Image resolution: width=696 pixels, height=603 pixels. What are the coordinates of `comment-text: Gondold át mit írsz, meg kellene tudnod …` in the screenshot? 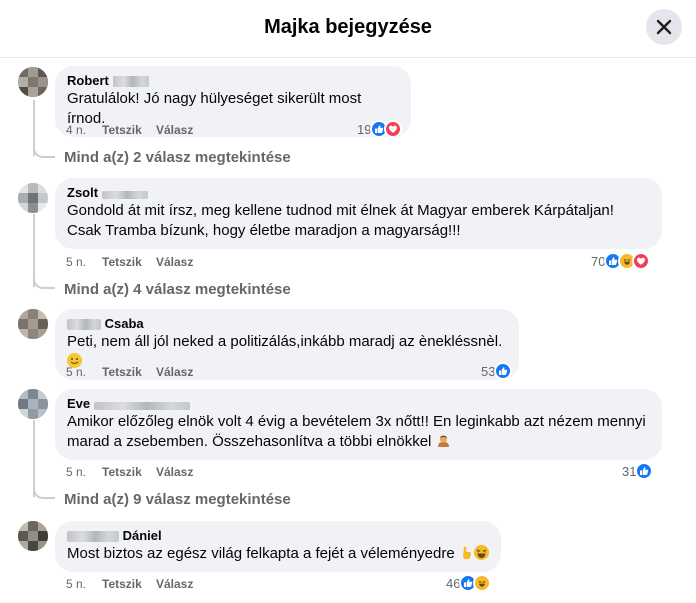 It's located at (340, 220).